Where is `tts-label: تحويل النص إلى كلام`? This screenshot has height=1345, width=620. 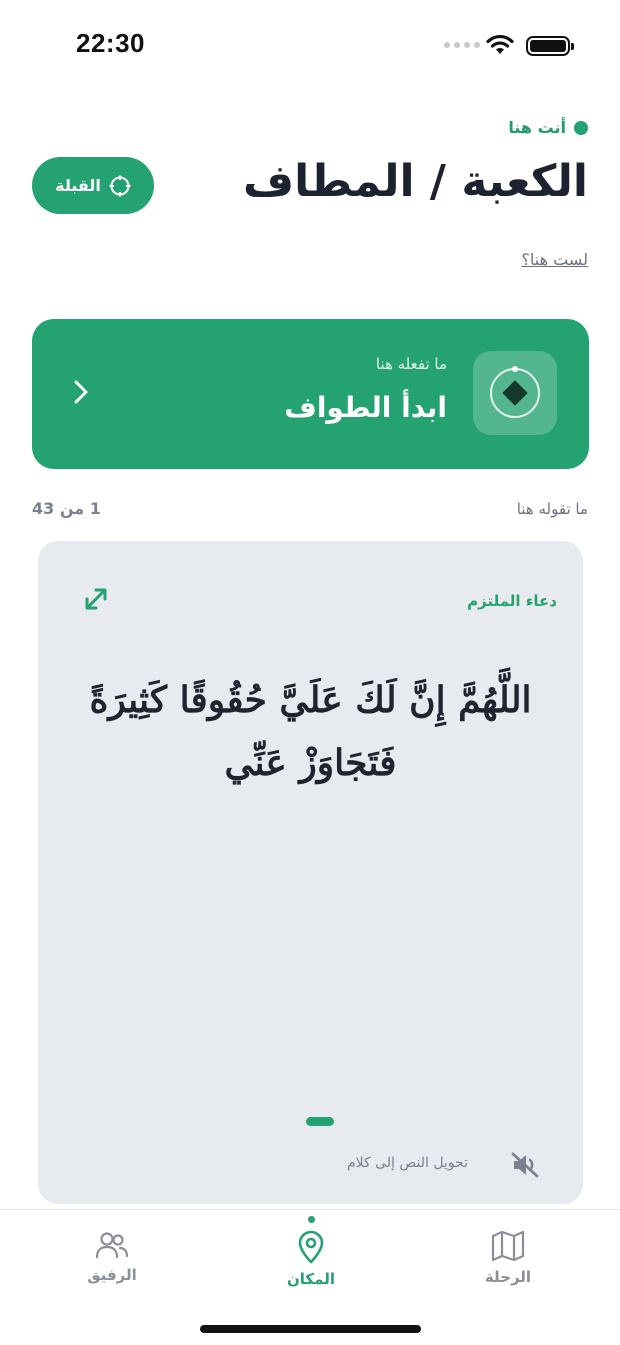 tts-label: تحويل النص إلى كلام is located at coordinates (407, 1163).